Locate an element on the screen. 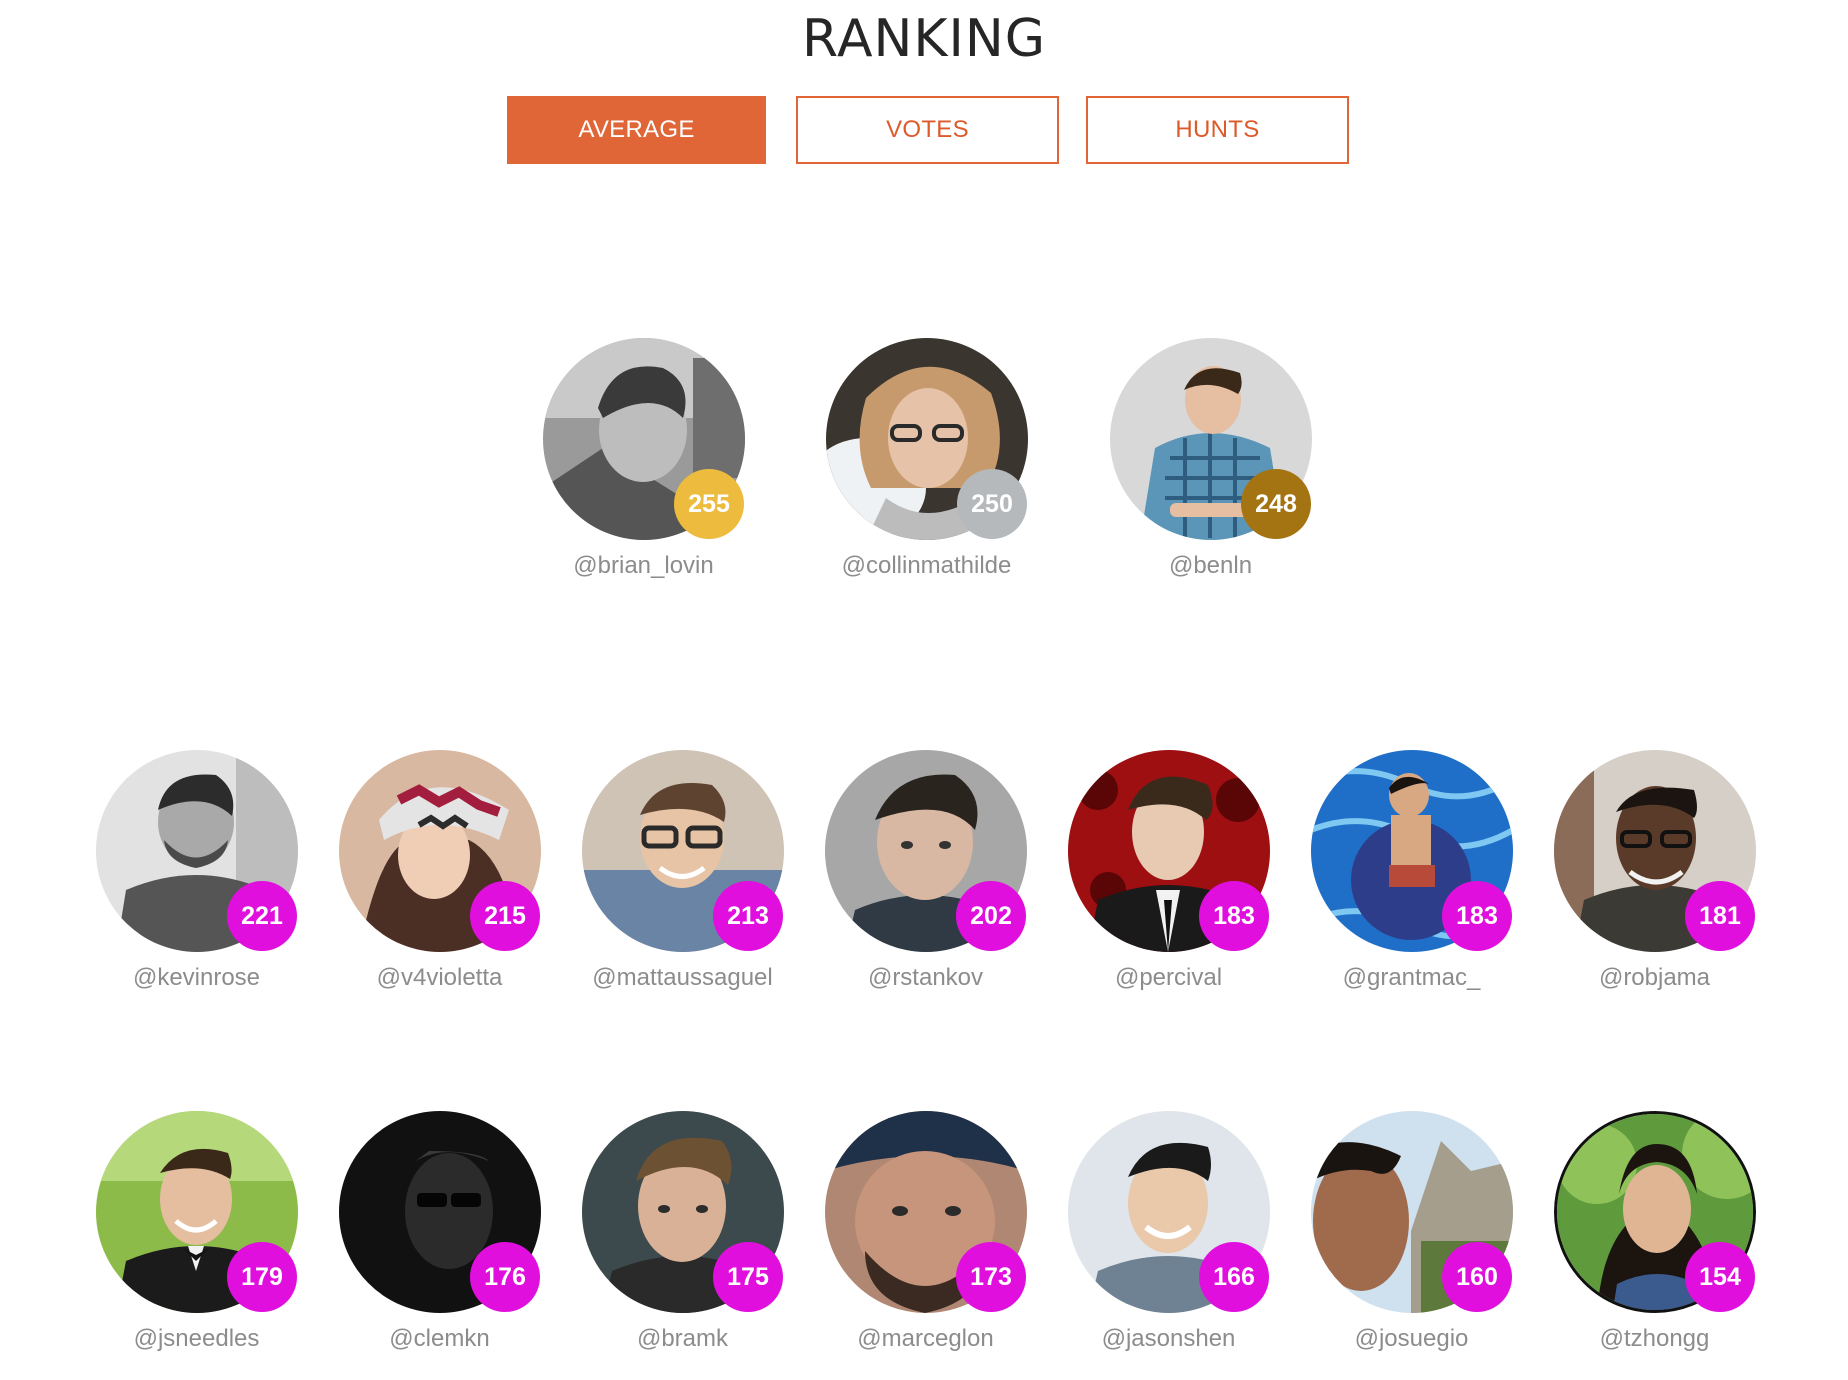  ranking-user: 215 @v4violetta is located at coordinates (439, 880).